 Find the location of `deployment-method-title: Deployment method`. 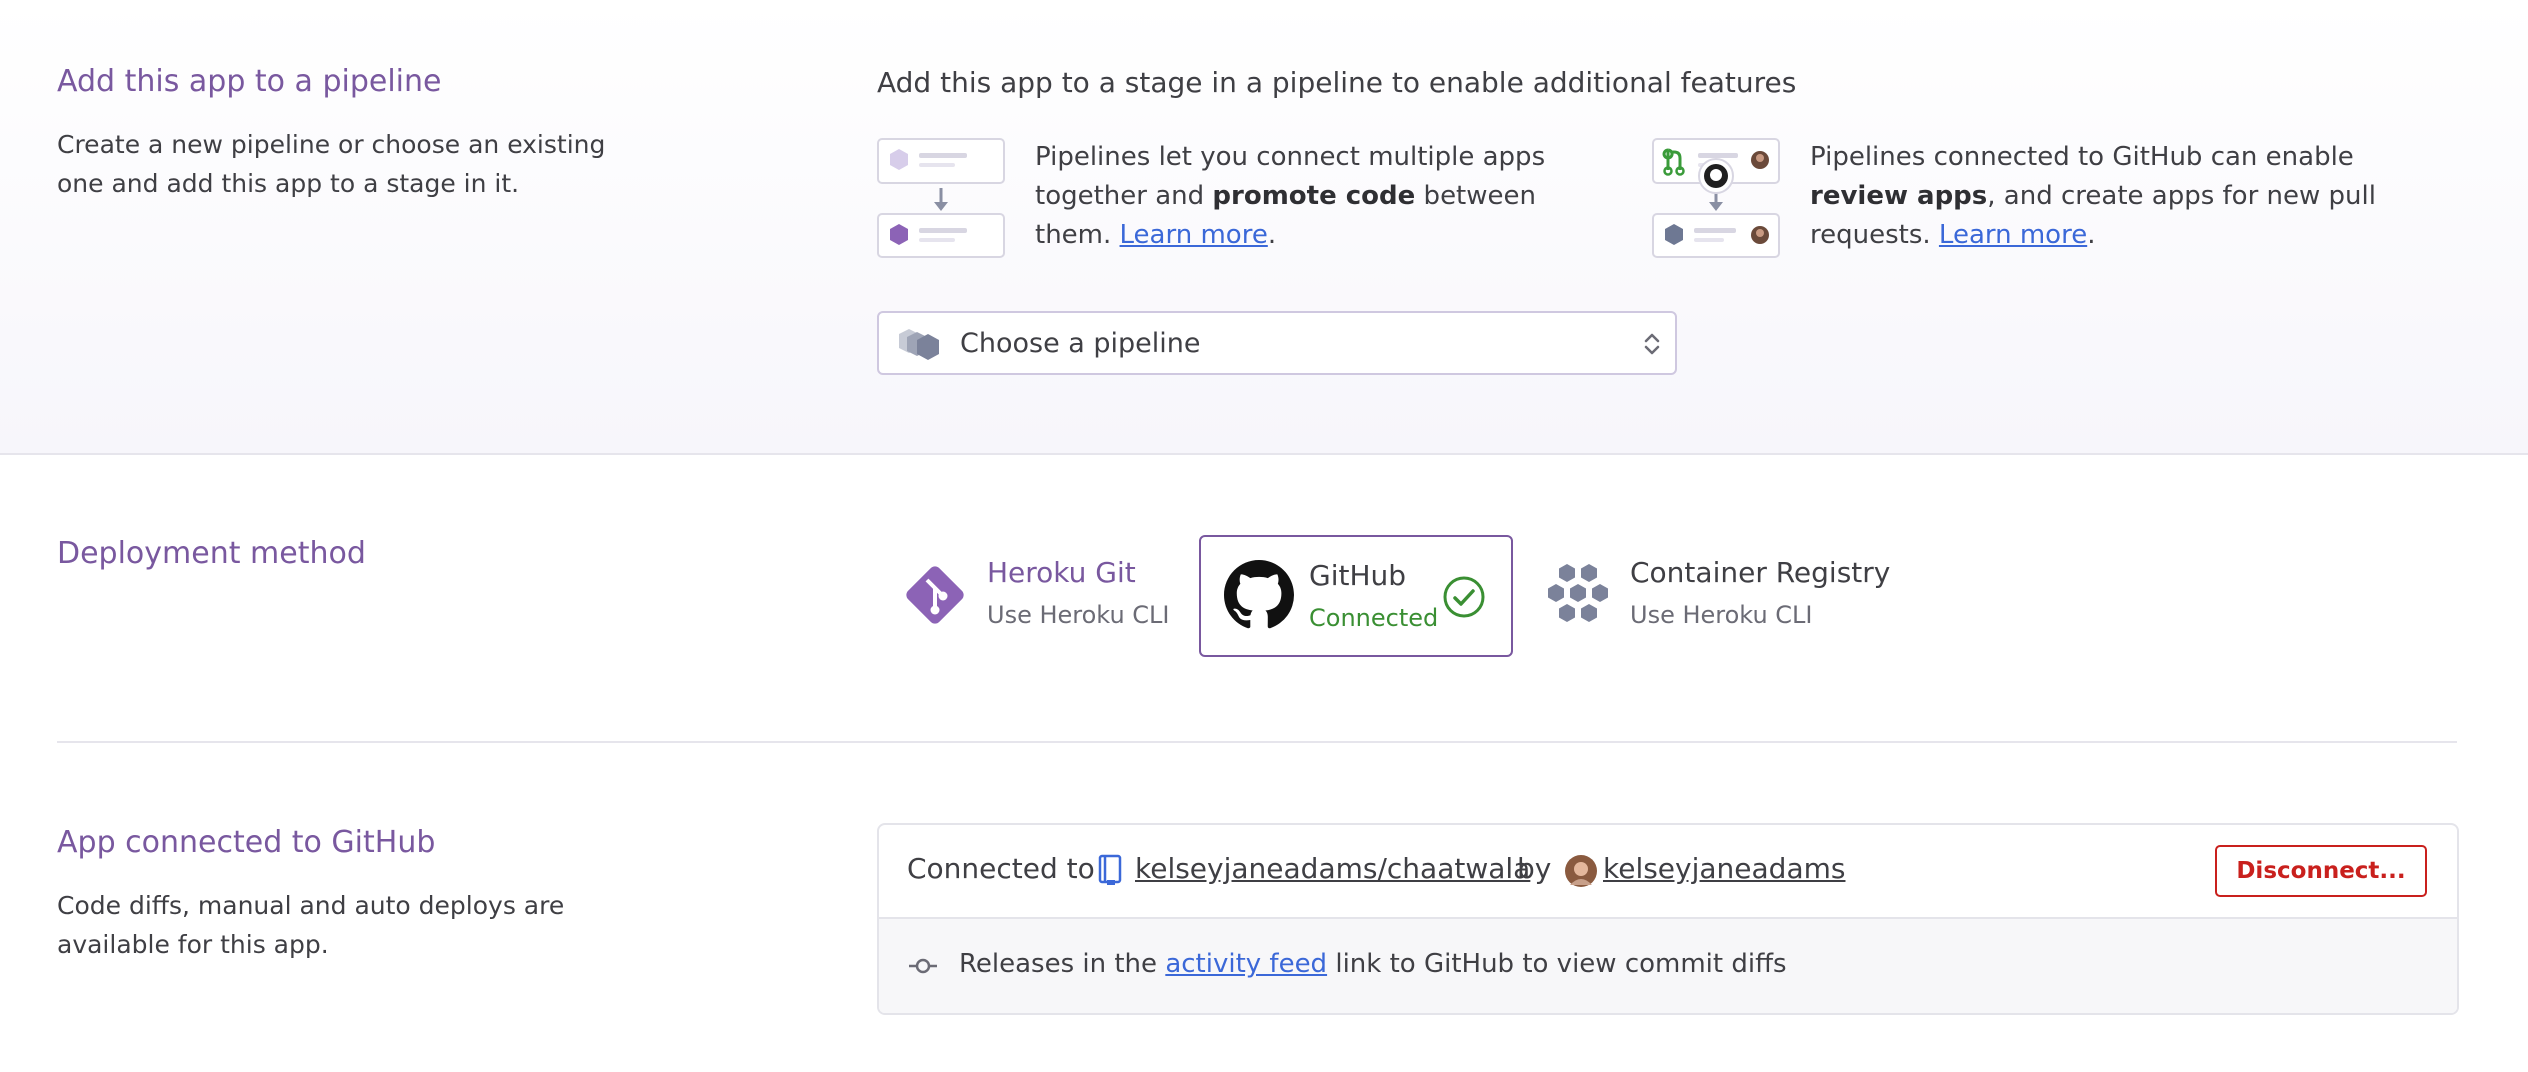

deployment-method-title: Deployment method is located at coordinates (211, 553).